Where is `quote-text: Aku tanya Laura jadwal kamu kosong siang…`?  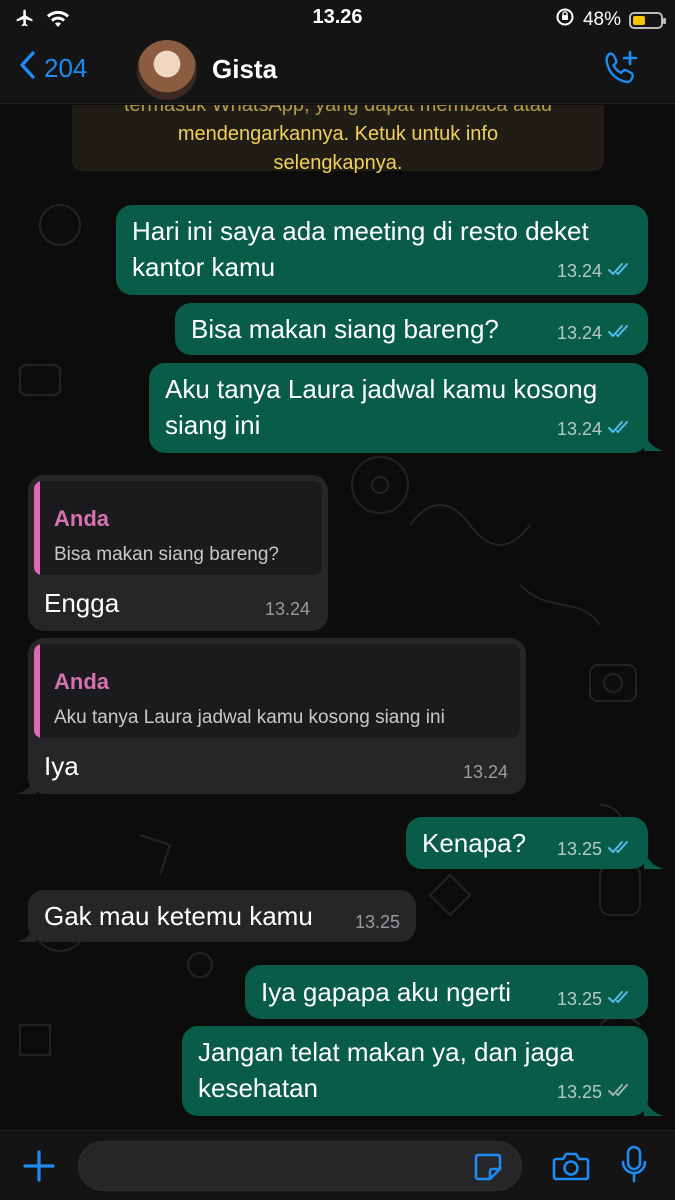
quote-text: Aku tanya Laura jadwal kamu kosong siang… is located at coordinates (249, 717).